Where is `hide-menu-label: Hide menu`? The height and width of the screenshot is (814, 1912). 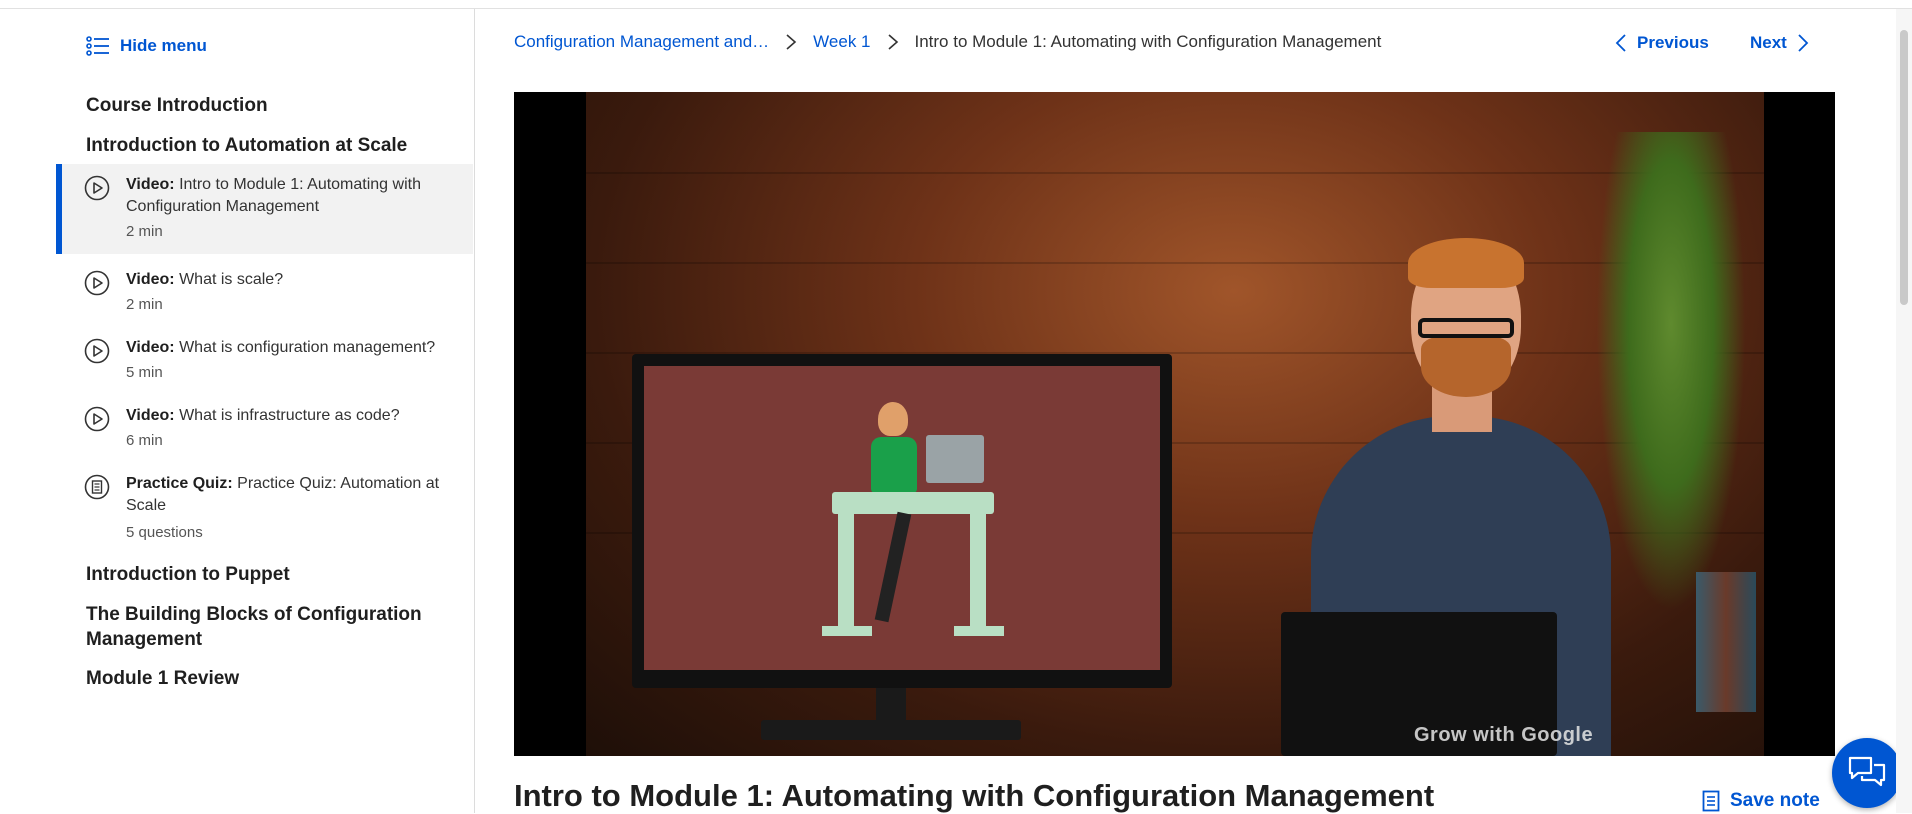
hide-menu-label: Hide menu is located at coordinates (163, 45).